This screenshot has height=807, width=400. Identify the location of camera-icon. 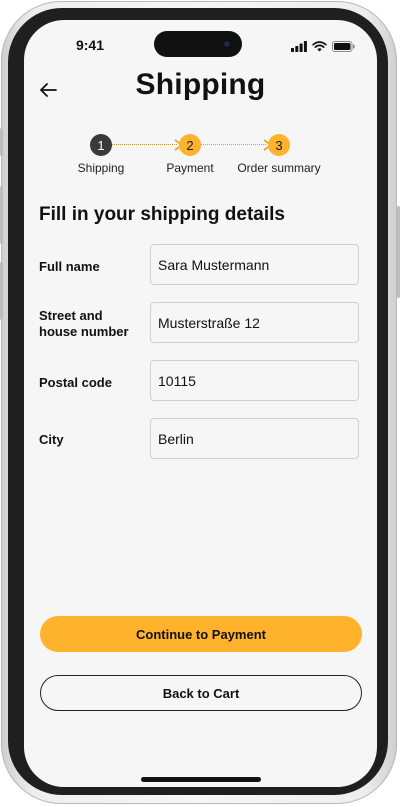
(227, 44).